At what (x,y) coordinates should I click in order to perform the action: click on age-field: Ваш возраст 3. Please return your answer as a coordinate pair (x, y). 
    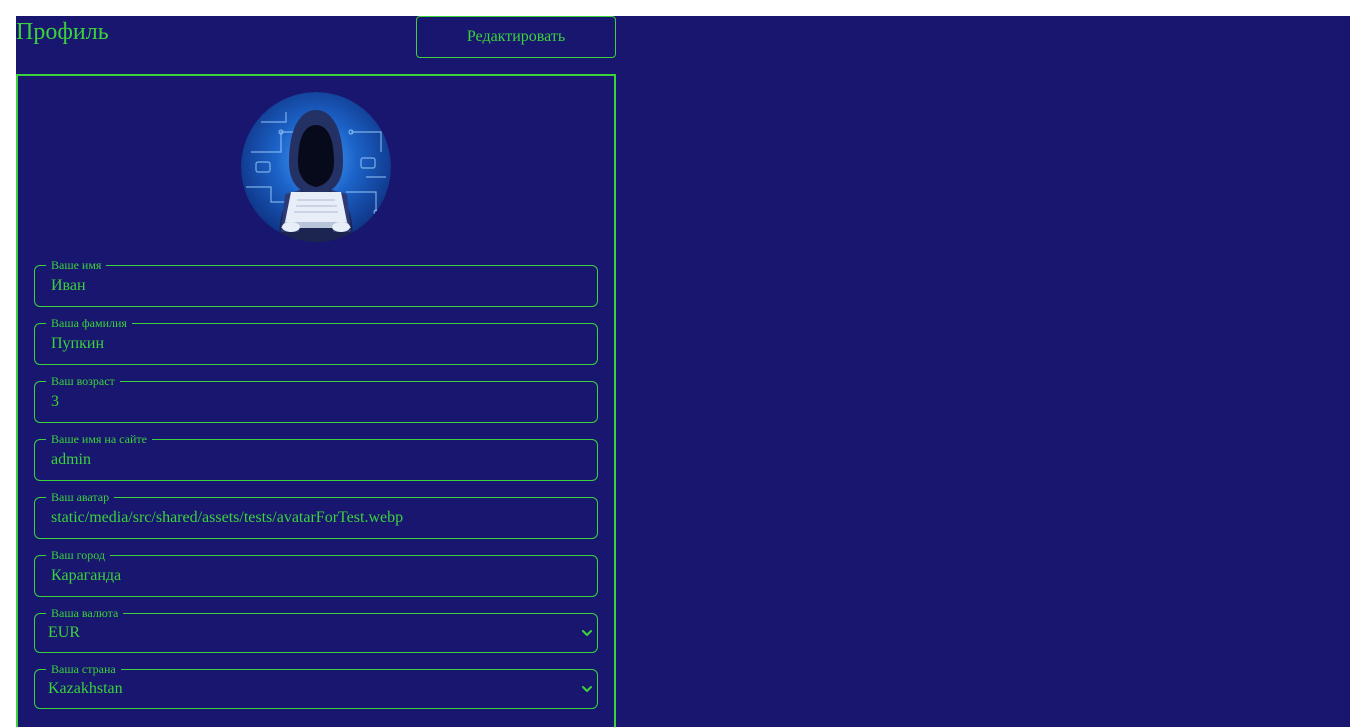
    Looking at the image, I should click on (316, 398).